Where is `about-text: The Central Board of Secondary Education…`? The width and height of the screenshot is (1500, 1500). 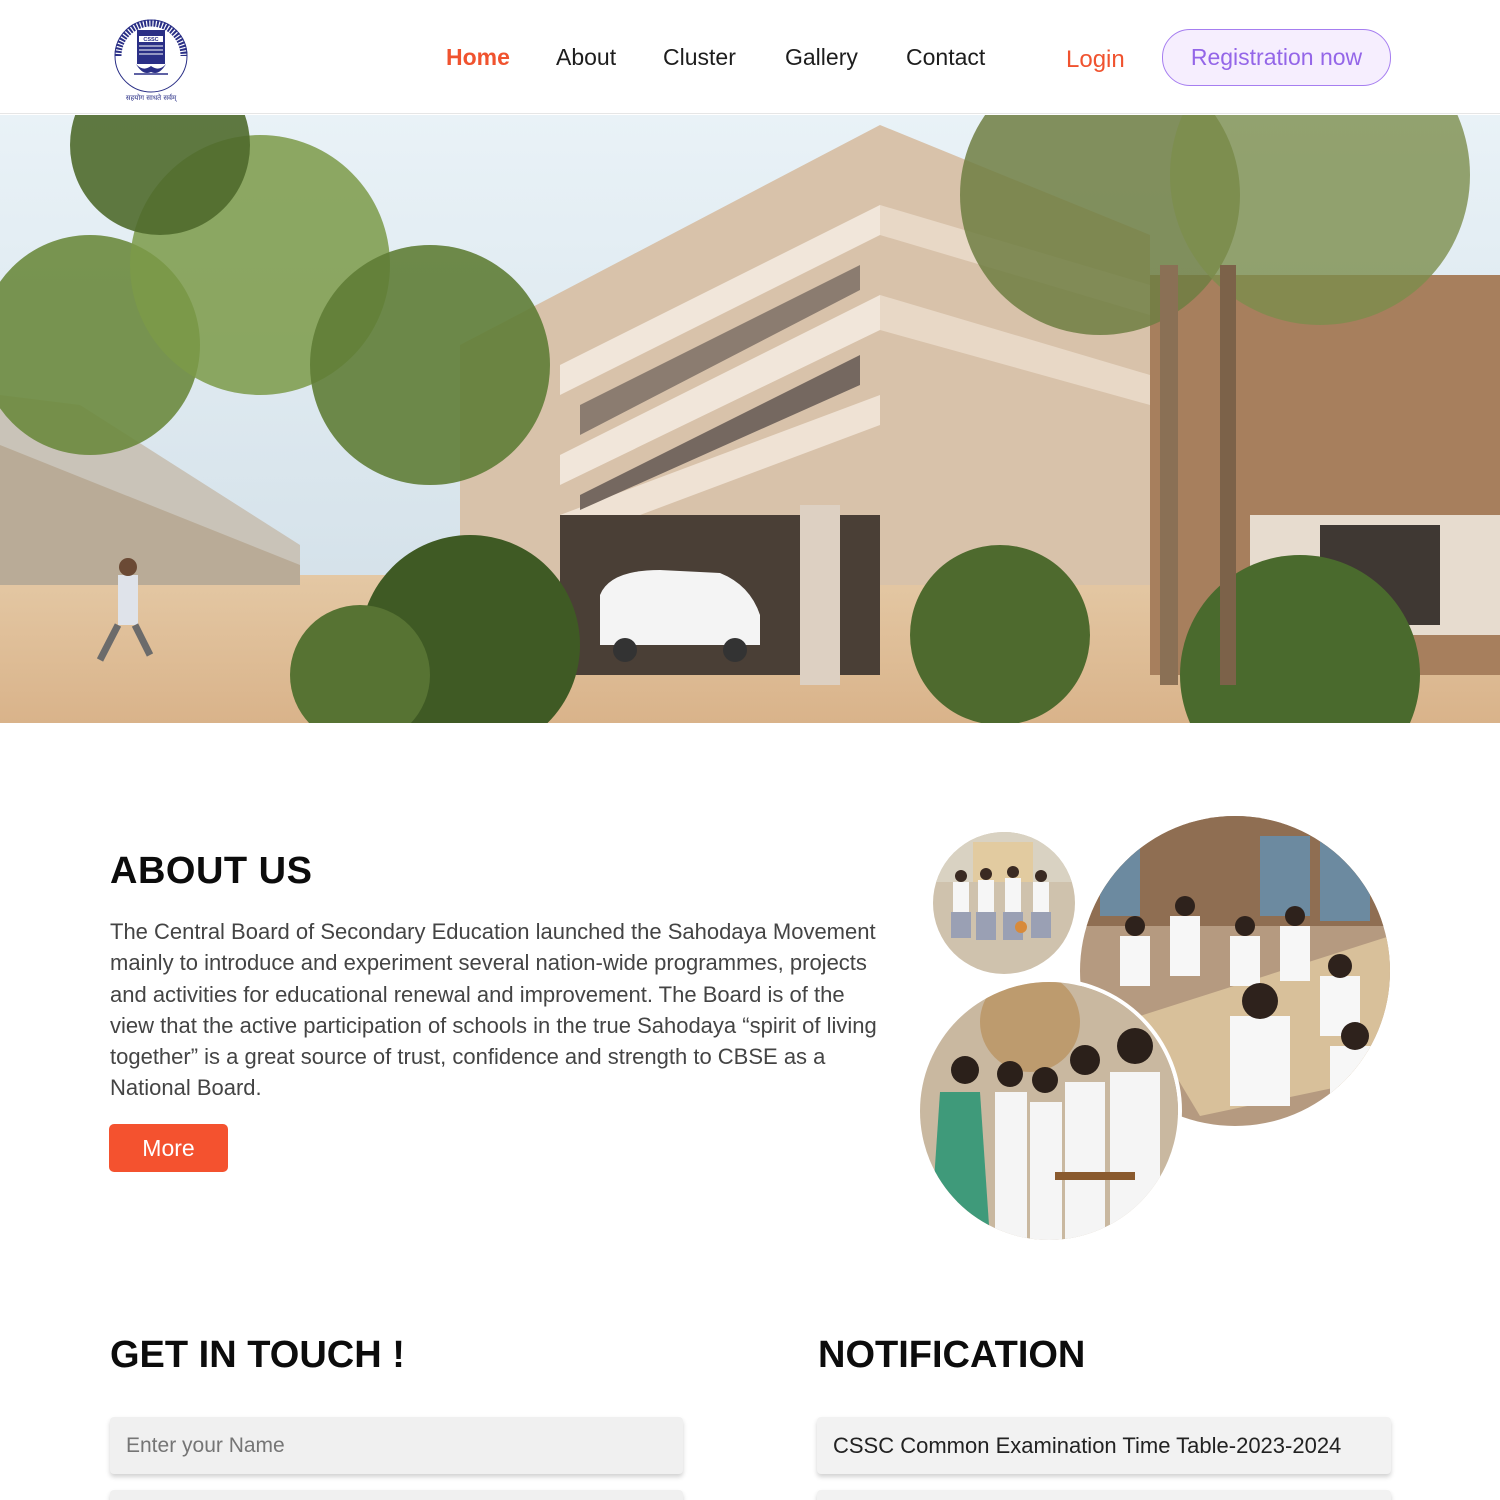 about-text: The Central Board of Secondary Education… is located at coordinates (493, 1010).